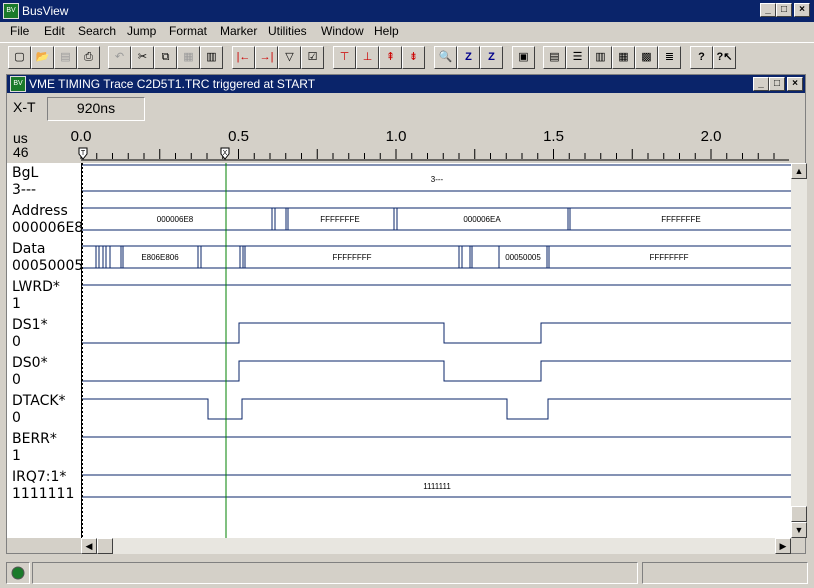 This screenshot has width=814, height=588. I want to click on signal-name: BgL, so click(25, 173).